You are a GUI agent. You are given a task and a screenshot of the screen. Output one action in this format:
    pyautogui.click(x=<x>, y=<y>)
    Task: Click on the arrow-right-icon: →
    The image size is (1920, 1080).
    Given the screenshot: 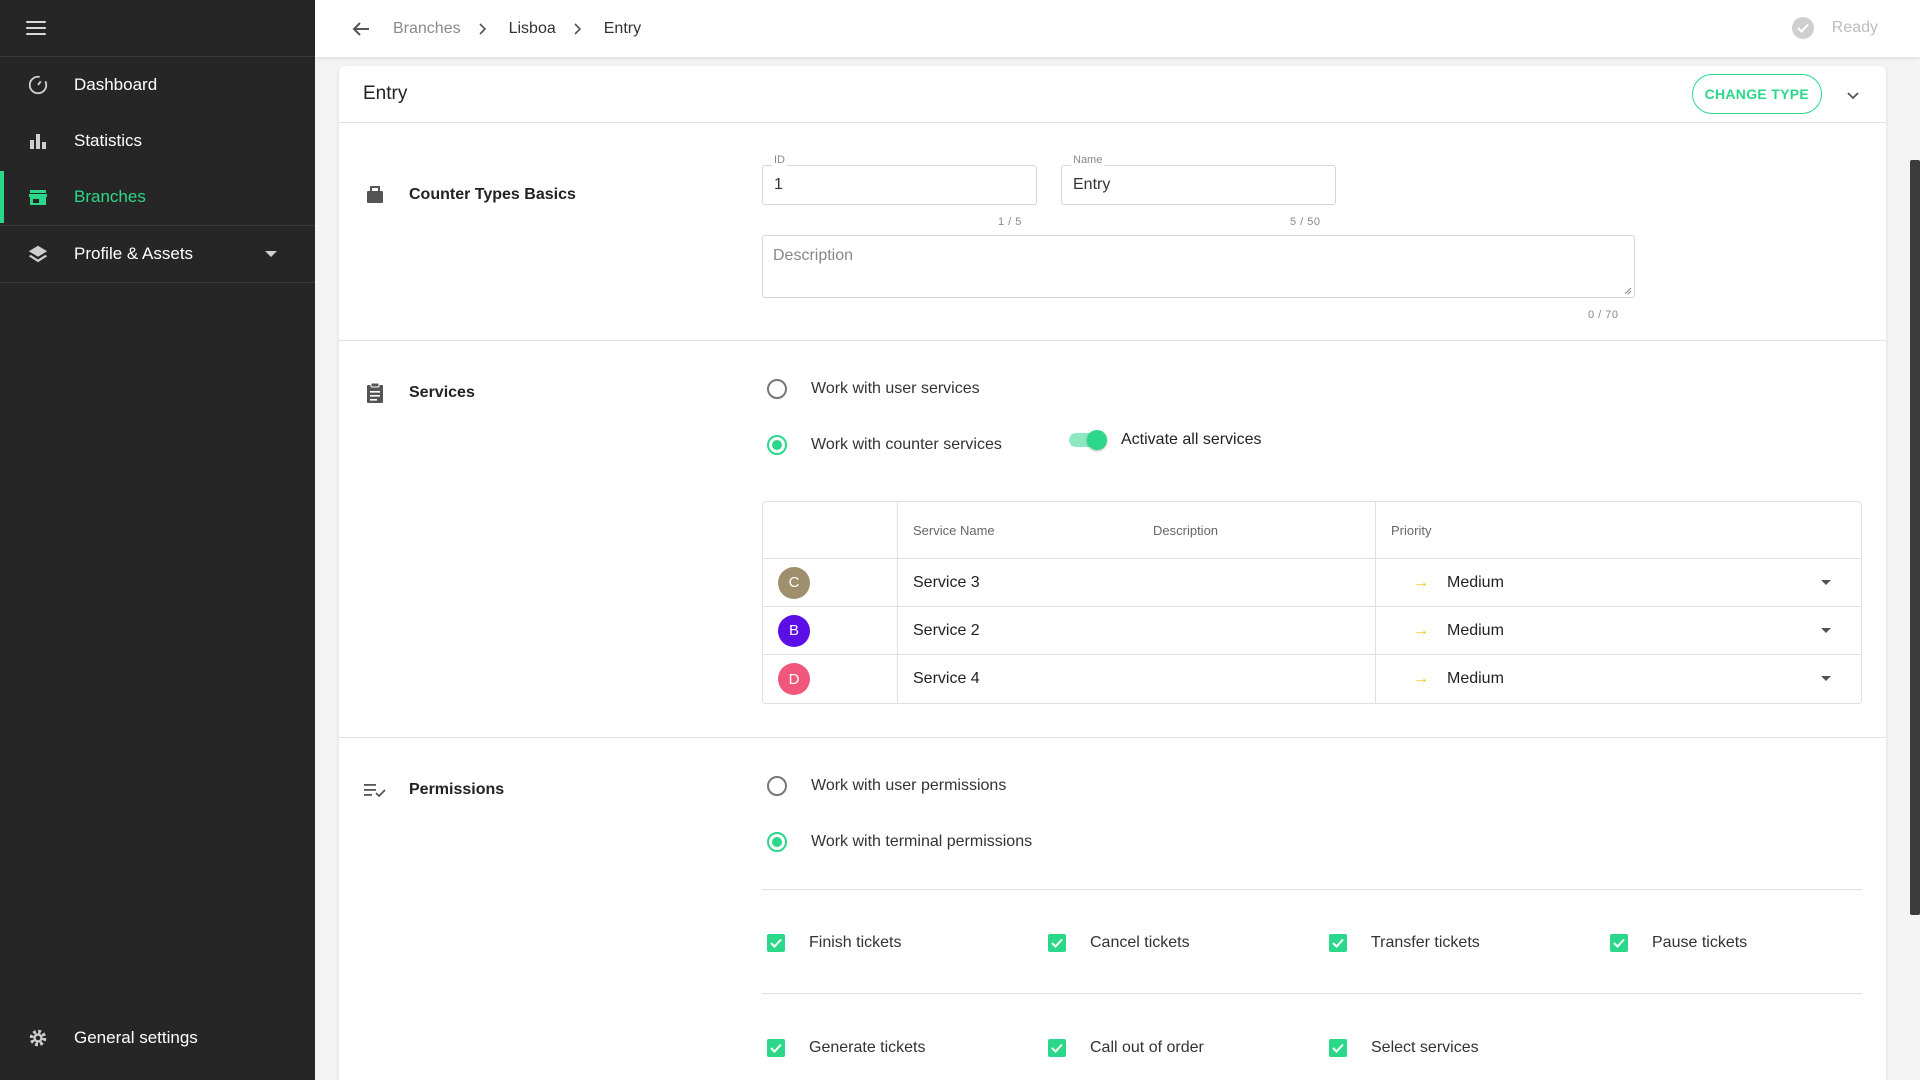 What is the action you would take?
    pyautogui.click(x=1421, y=582)
    